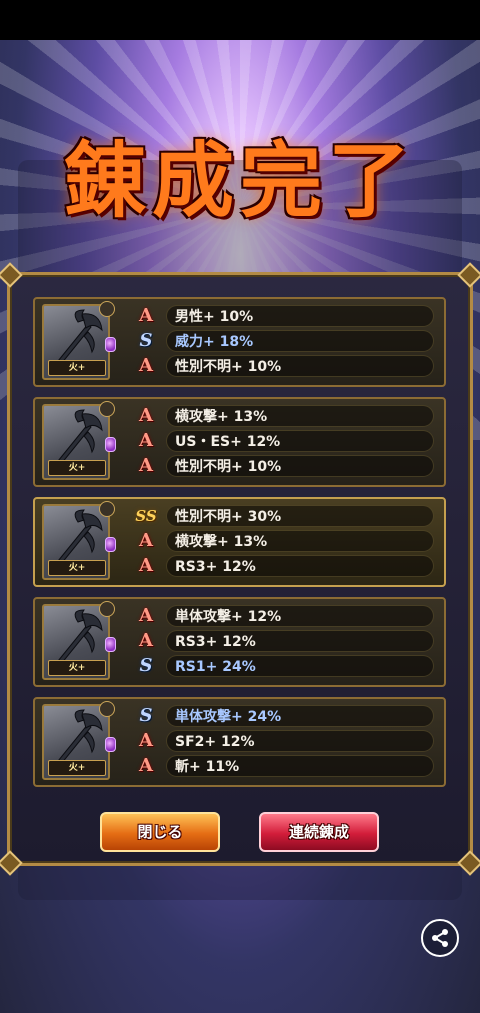  I want to click on stat-line: RS1+ 24%, so click(300, 666).